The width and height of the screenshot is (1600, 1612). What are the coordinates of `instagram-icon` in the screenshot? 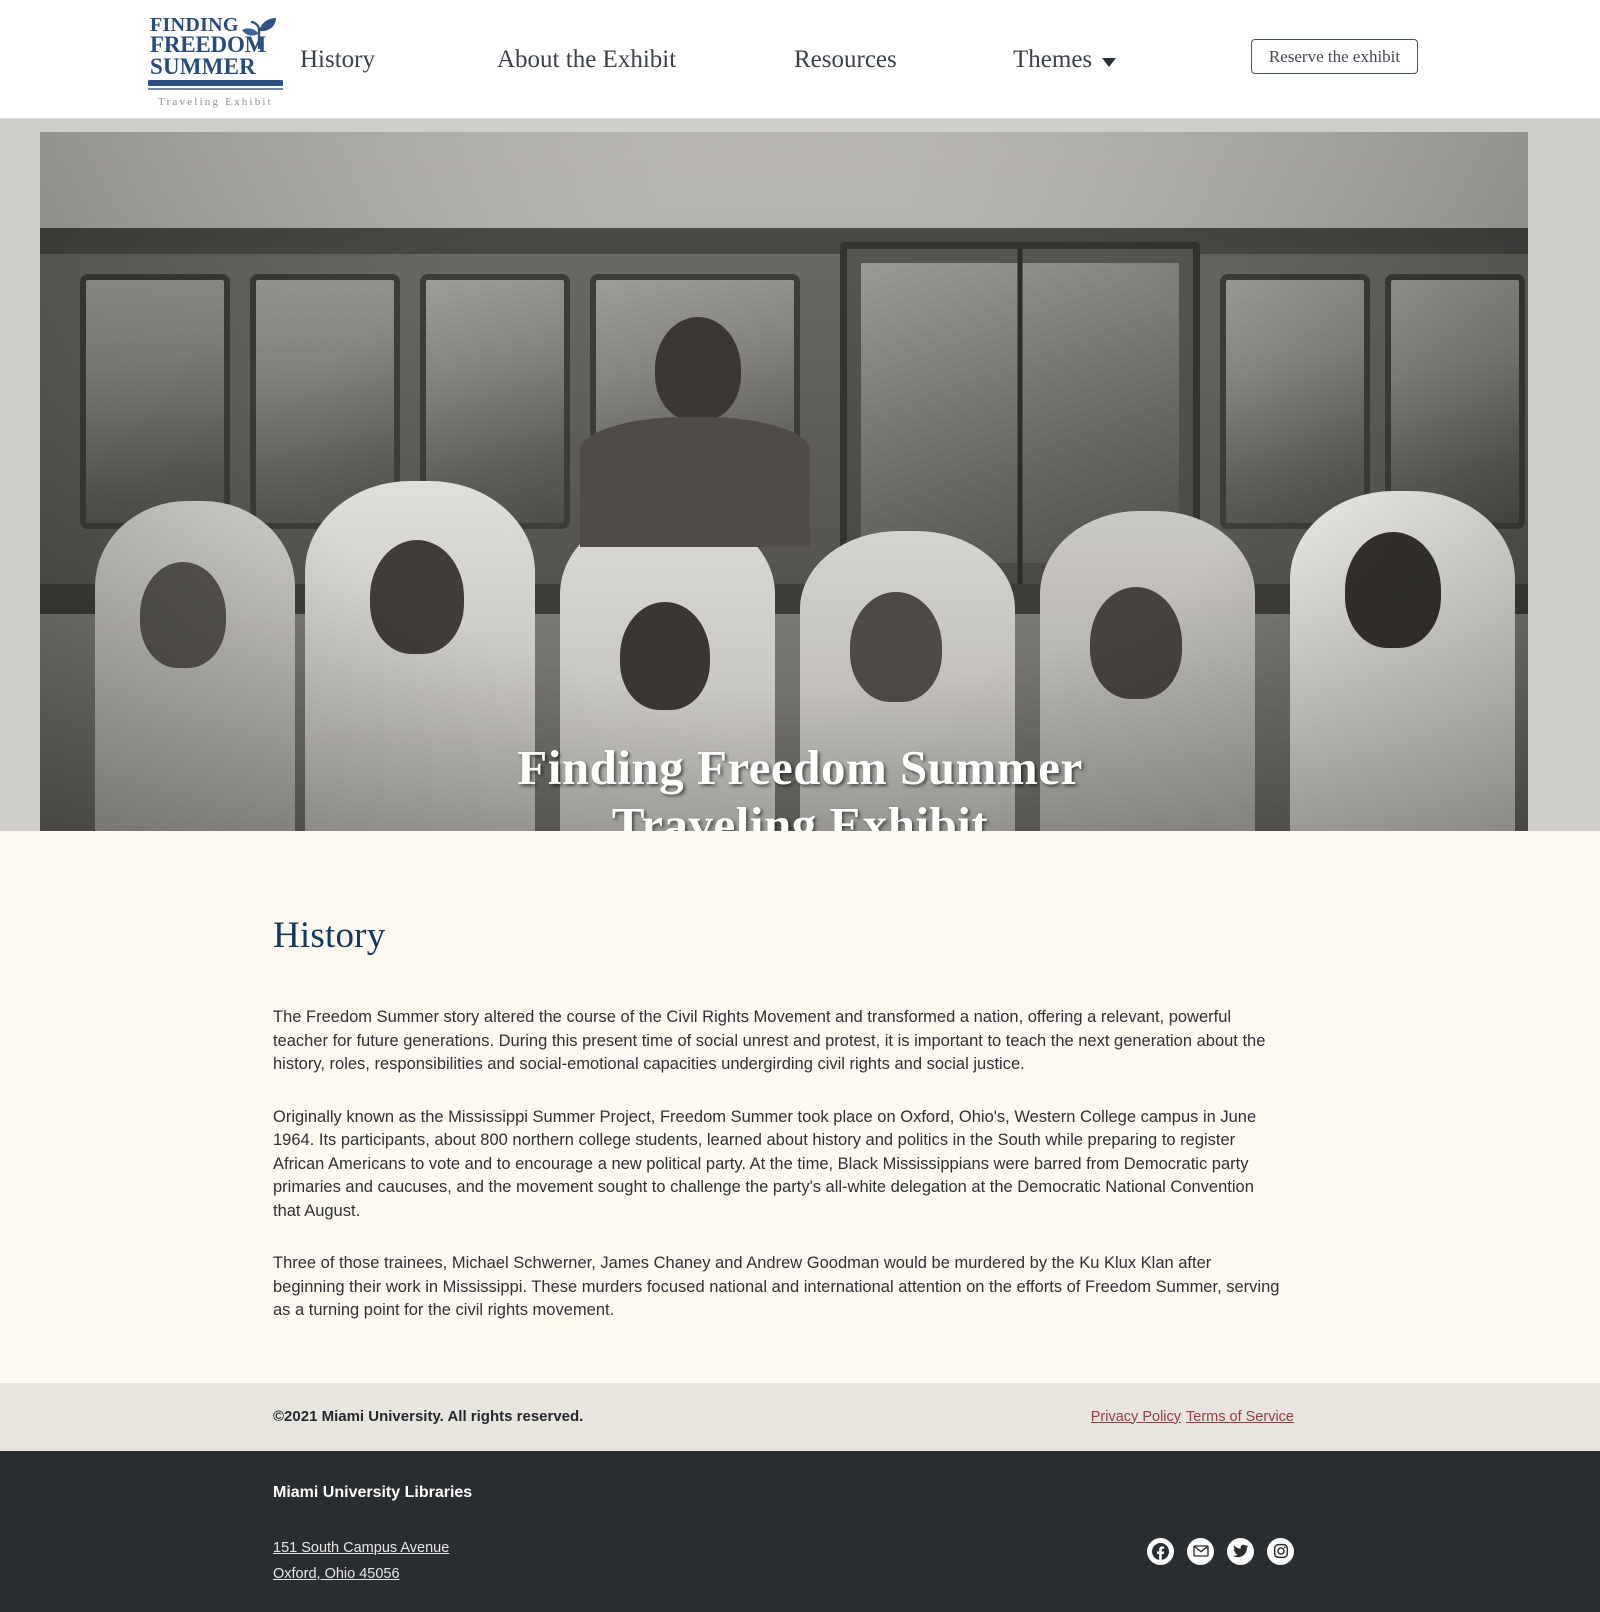 It's located at (1280, 1551).